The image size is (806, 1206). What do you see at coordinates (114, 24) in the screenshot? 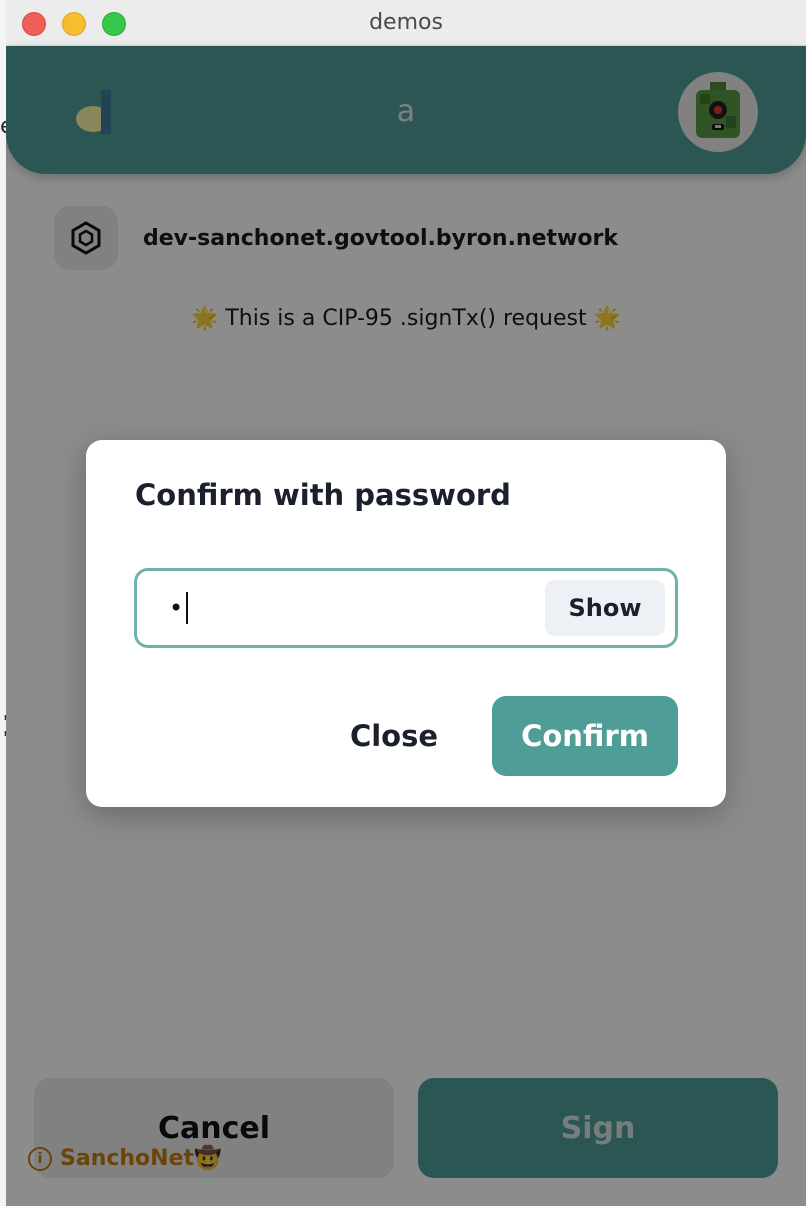
I see `maximize-window-button` at bounding box center [114, 24].